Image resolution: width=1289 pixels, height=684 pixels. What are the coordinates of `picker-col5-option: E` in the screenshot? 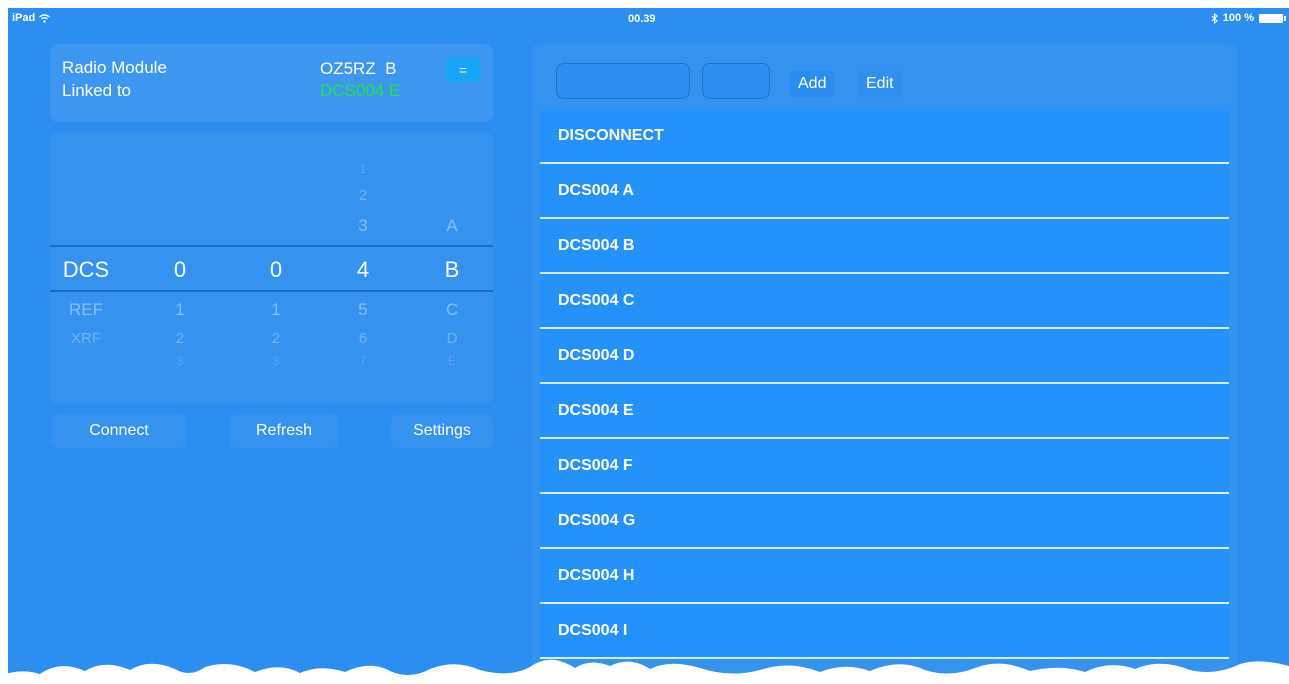 It's located at (452, 361).